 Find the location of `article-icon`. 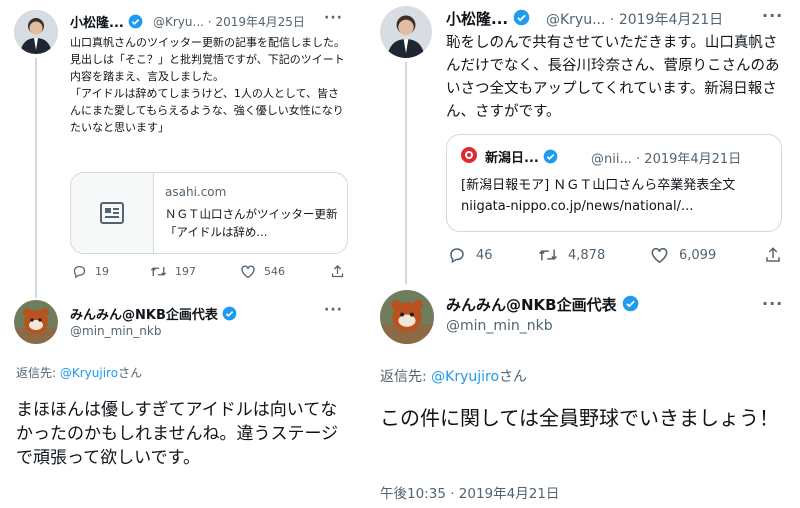

article-icon is located at coordinates (112, 213).